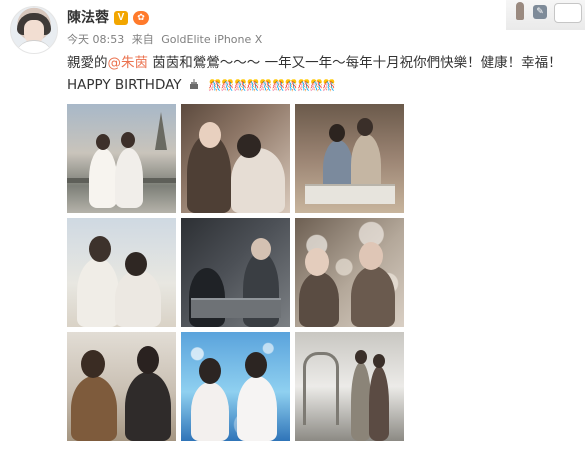  I want to click on photo-6-head-a, so click(317, 262).